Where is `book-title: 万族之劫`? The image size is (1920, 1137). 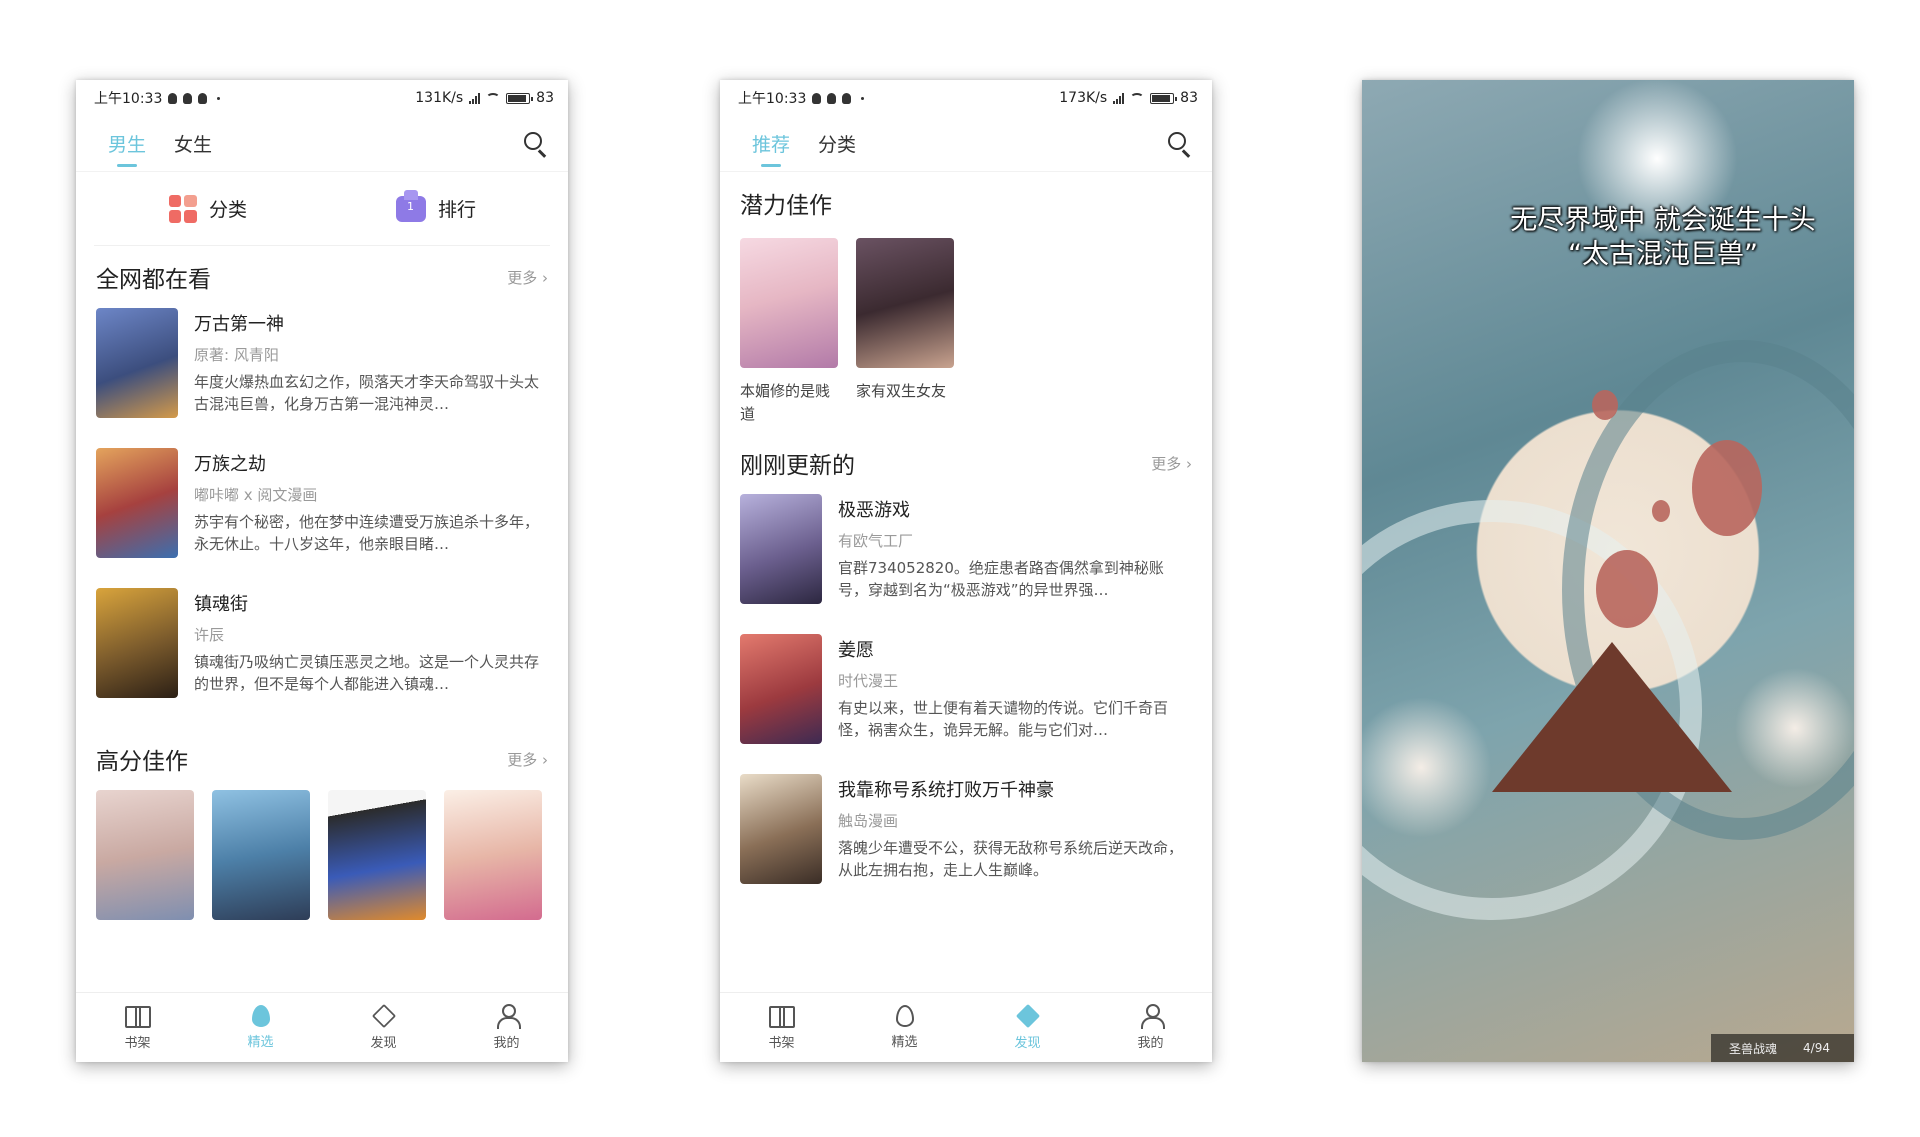 book-title: 万族之劫 is located at coordinates (230, 464).